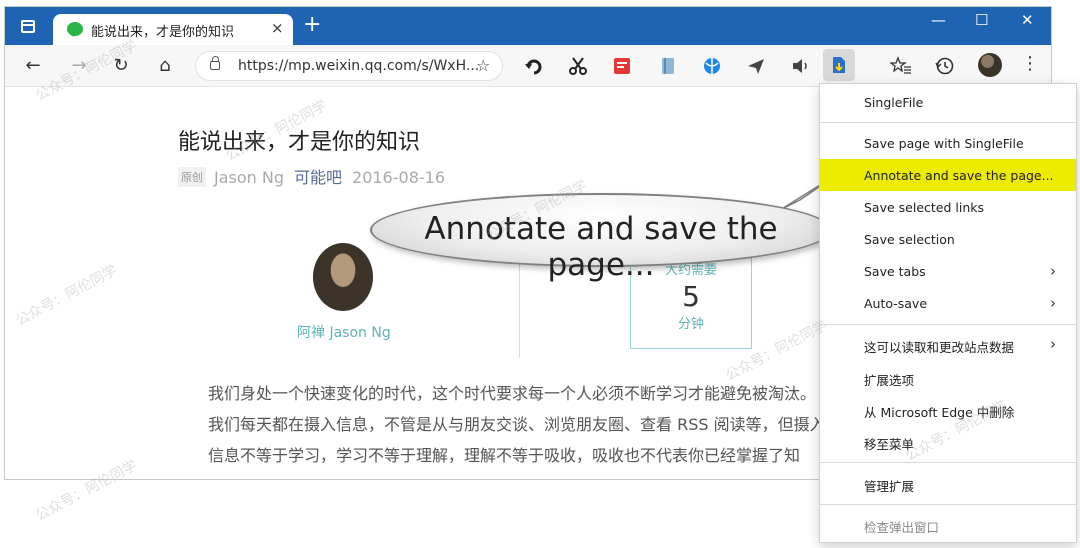 The image size is (1080, 548). What do you see at coordinates (889, 444) in the screenshot?
I see `menu-item-label: 移至菜单` at bounding box center [889, 444].